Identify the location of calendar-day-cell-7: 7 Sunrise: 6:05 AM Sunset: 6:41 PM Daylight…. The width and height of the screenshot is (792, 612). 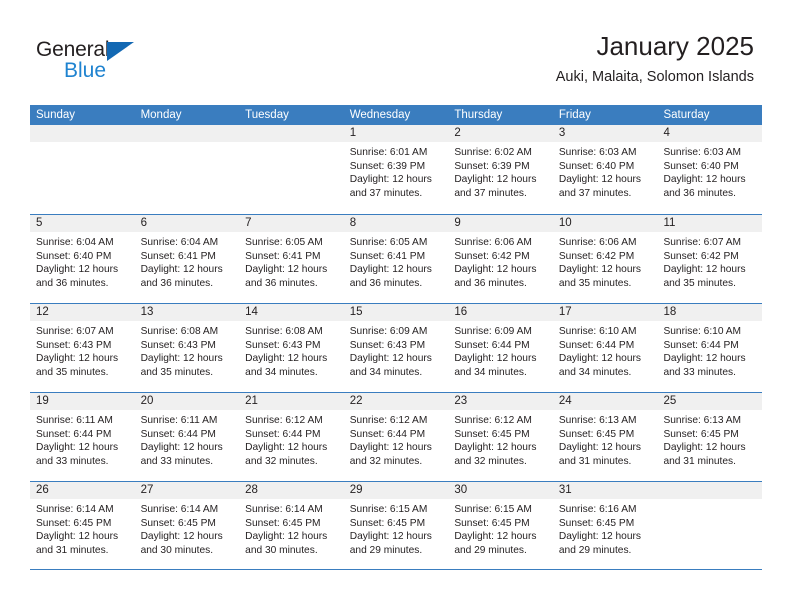
(291, 259).